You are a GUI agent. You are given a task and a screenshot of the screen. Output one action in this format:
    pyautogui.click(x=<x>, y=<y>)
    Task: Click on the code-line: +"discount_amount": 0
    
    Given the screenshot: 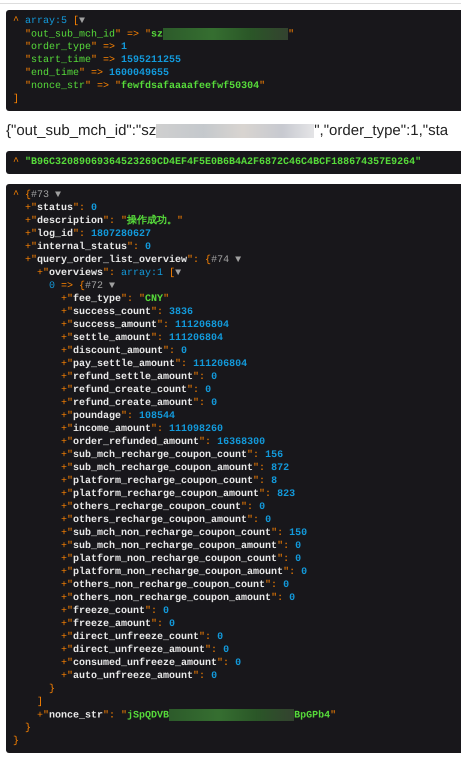 What is the action you would take?
    pyautogui.click(x=124, y=351)
    